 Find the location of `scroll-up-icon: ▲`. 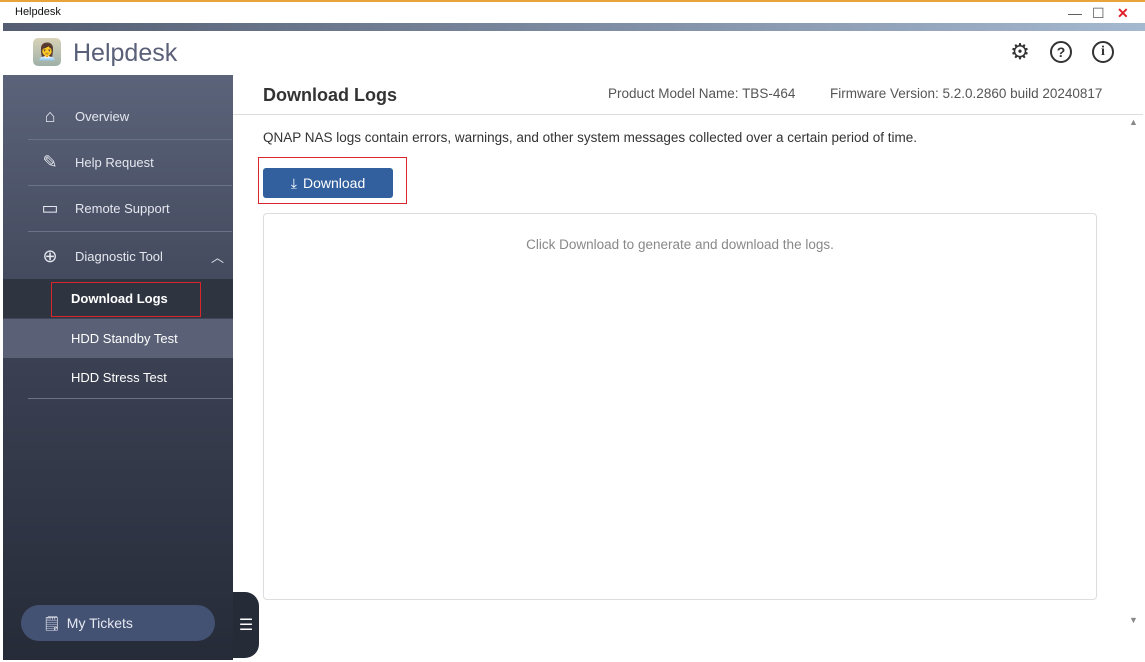

scroll-up-icon: ▲ is located at coordinates (1133, 122).